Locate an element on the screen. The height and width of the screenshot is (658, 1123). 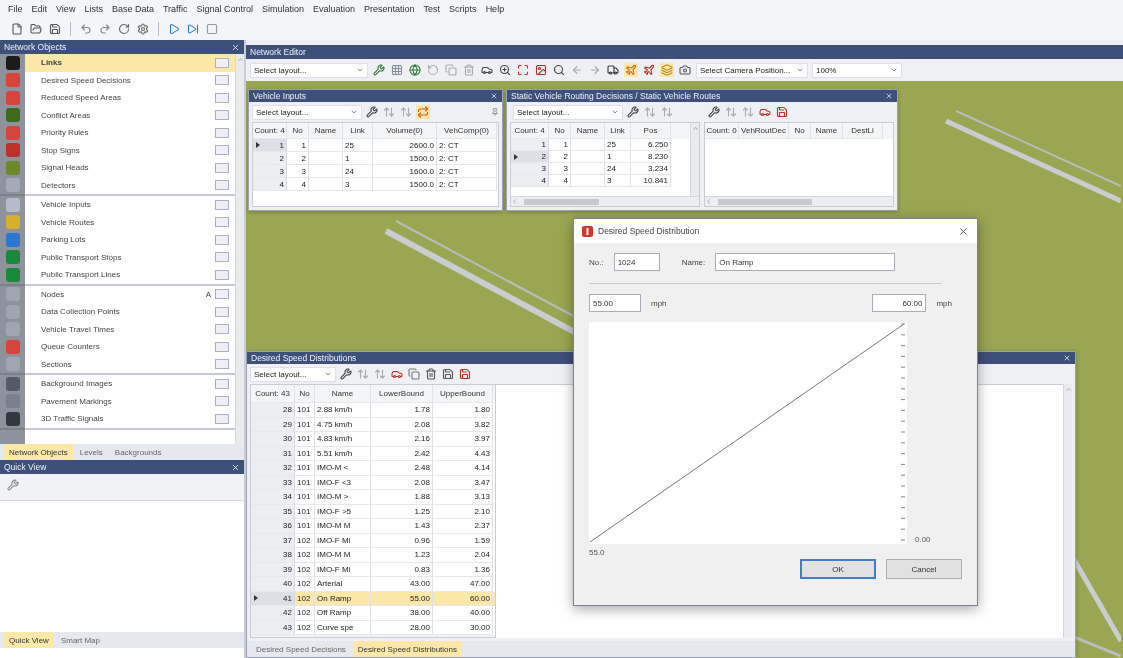
new-file-icon is located at coordinates (17, 29).